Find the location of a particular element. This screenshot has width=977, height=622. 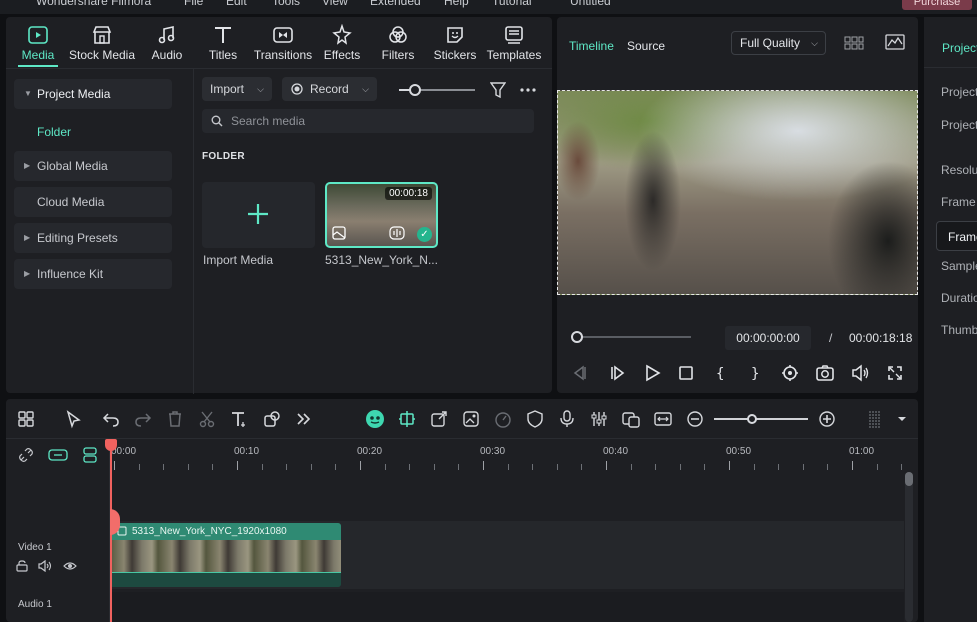

timeline-toolbar is located at coordinates (462, 419).